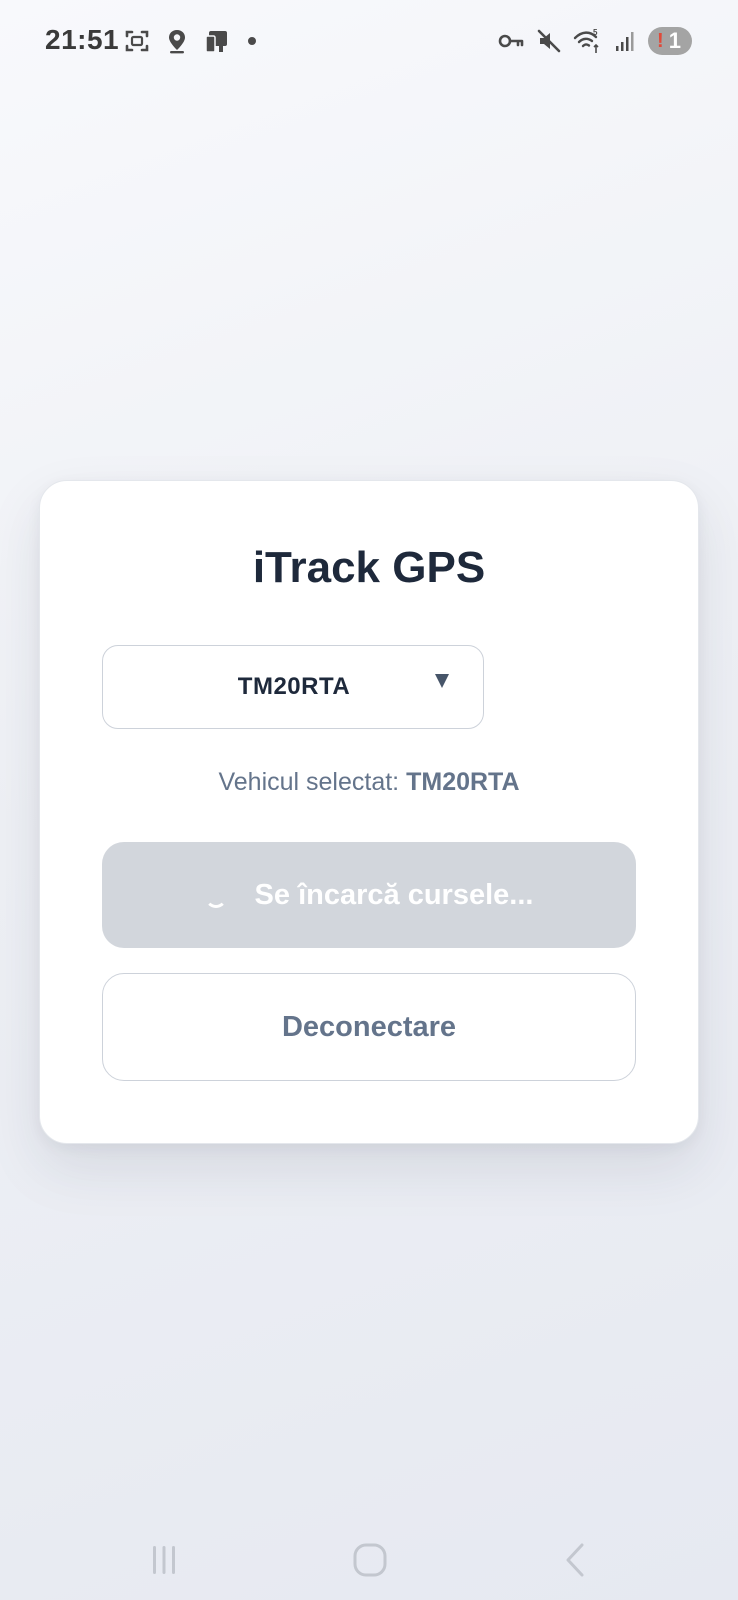  I want to click on spinner-icon, so click(215, 897).